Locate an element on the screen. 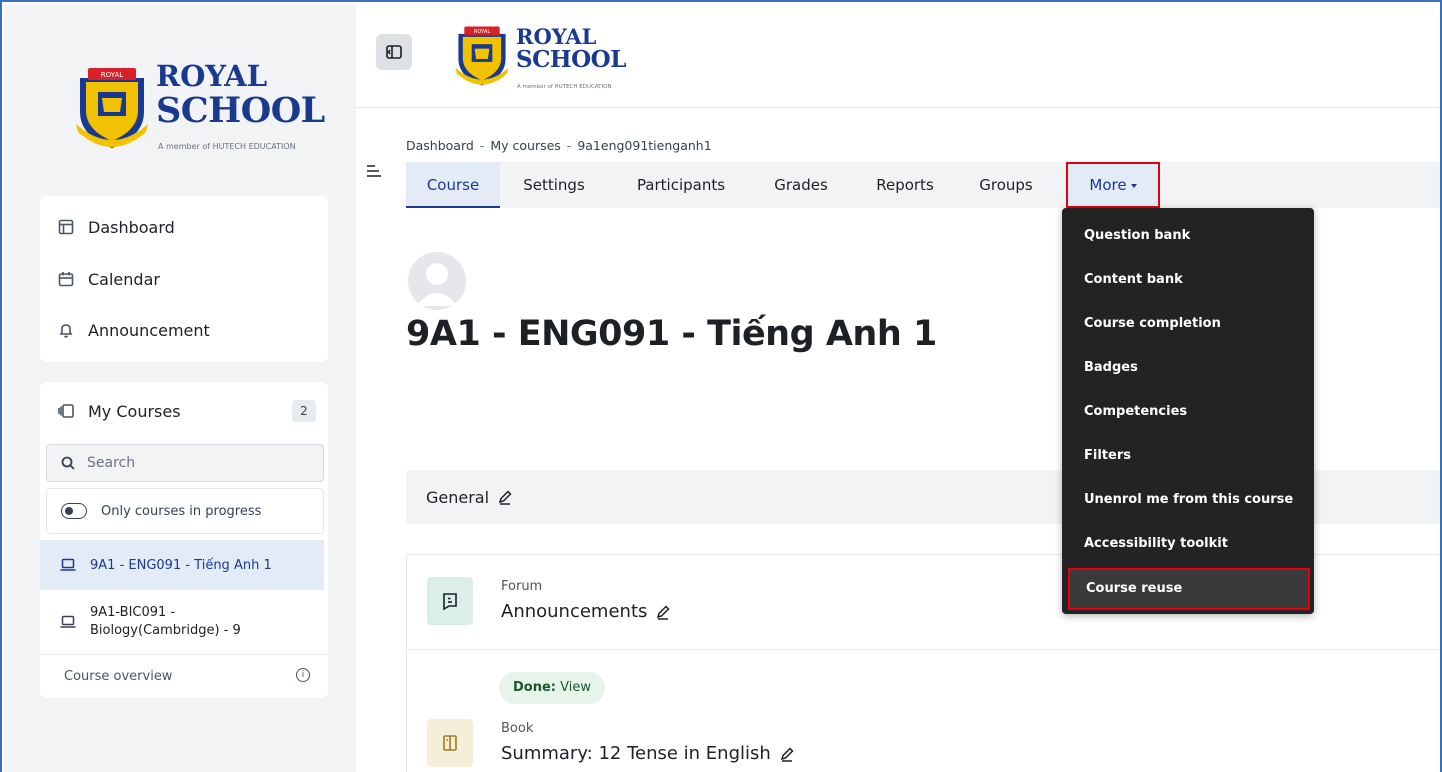  nav-dashboard: Dashboard is located at coordinates (116, 227).